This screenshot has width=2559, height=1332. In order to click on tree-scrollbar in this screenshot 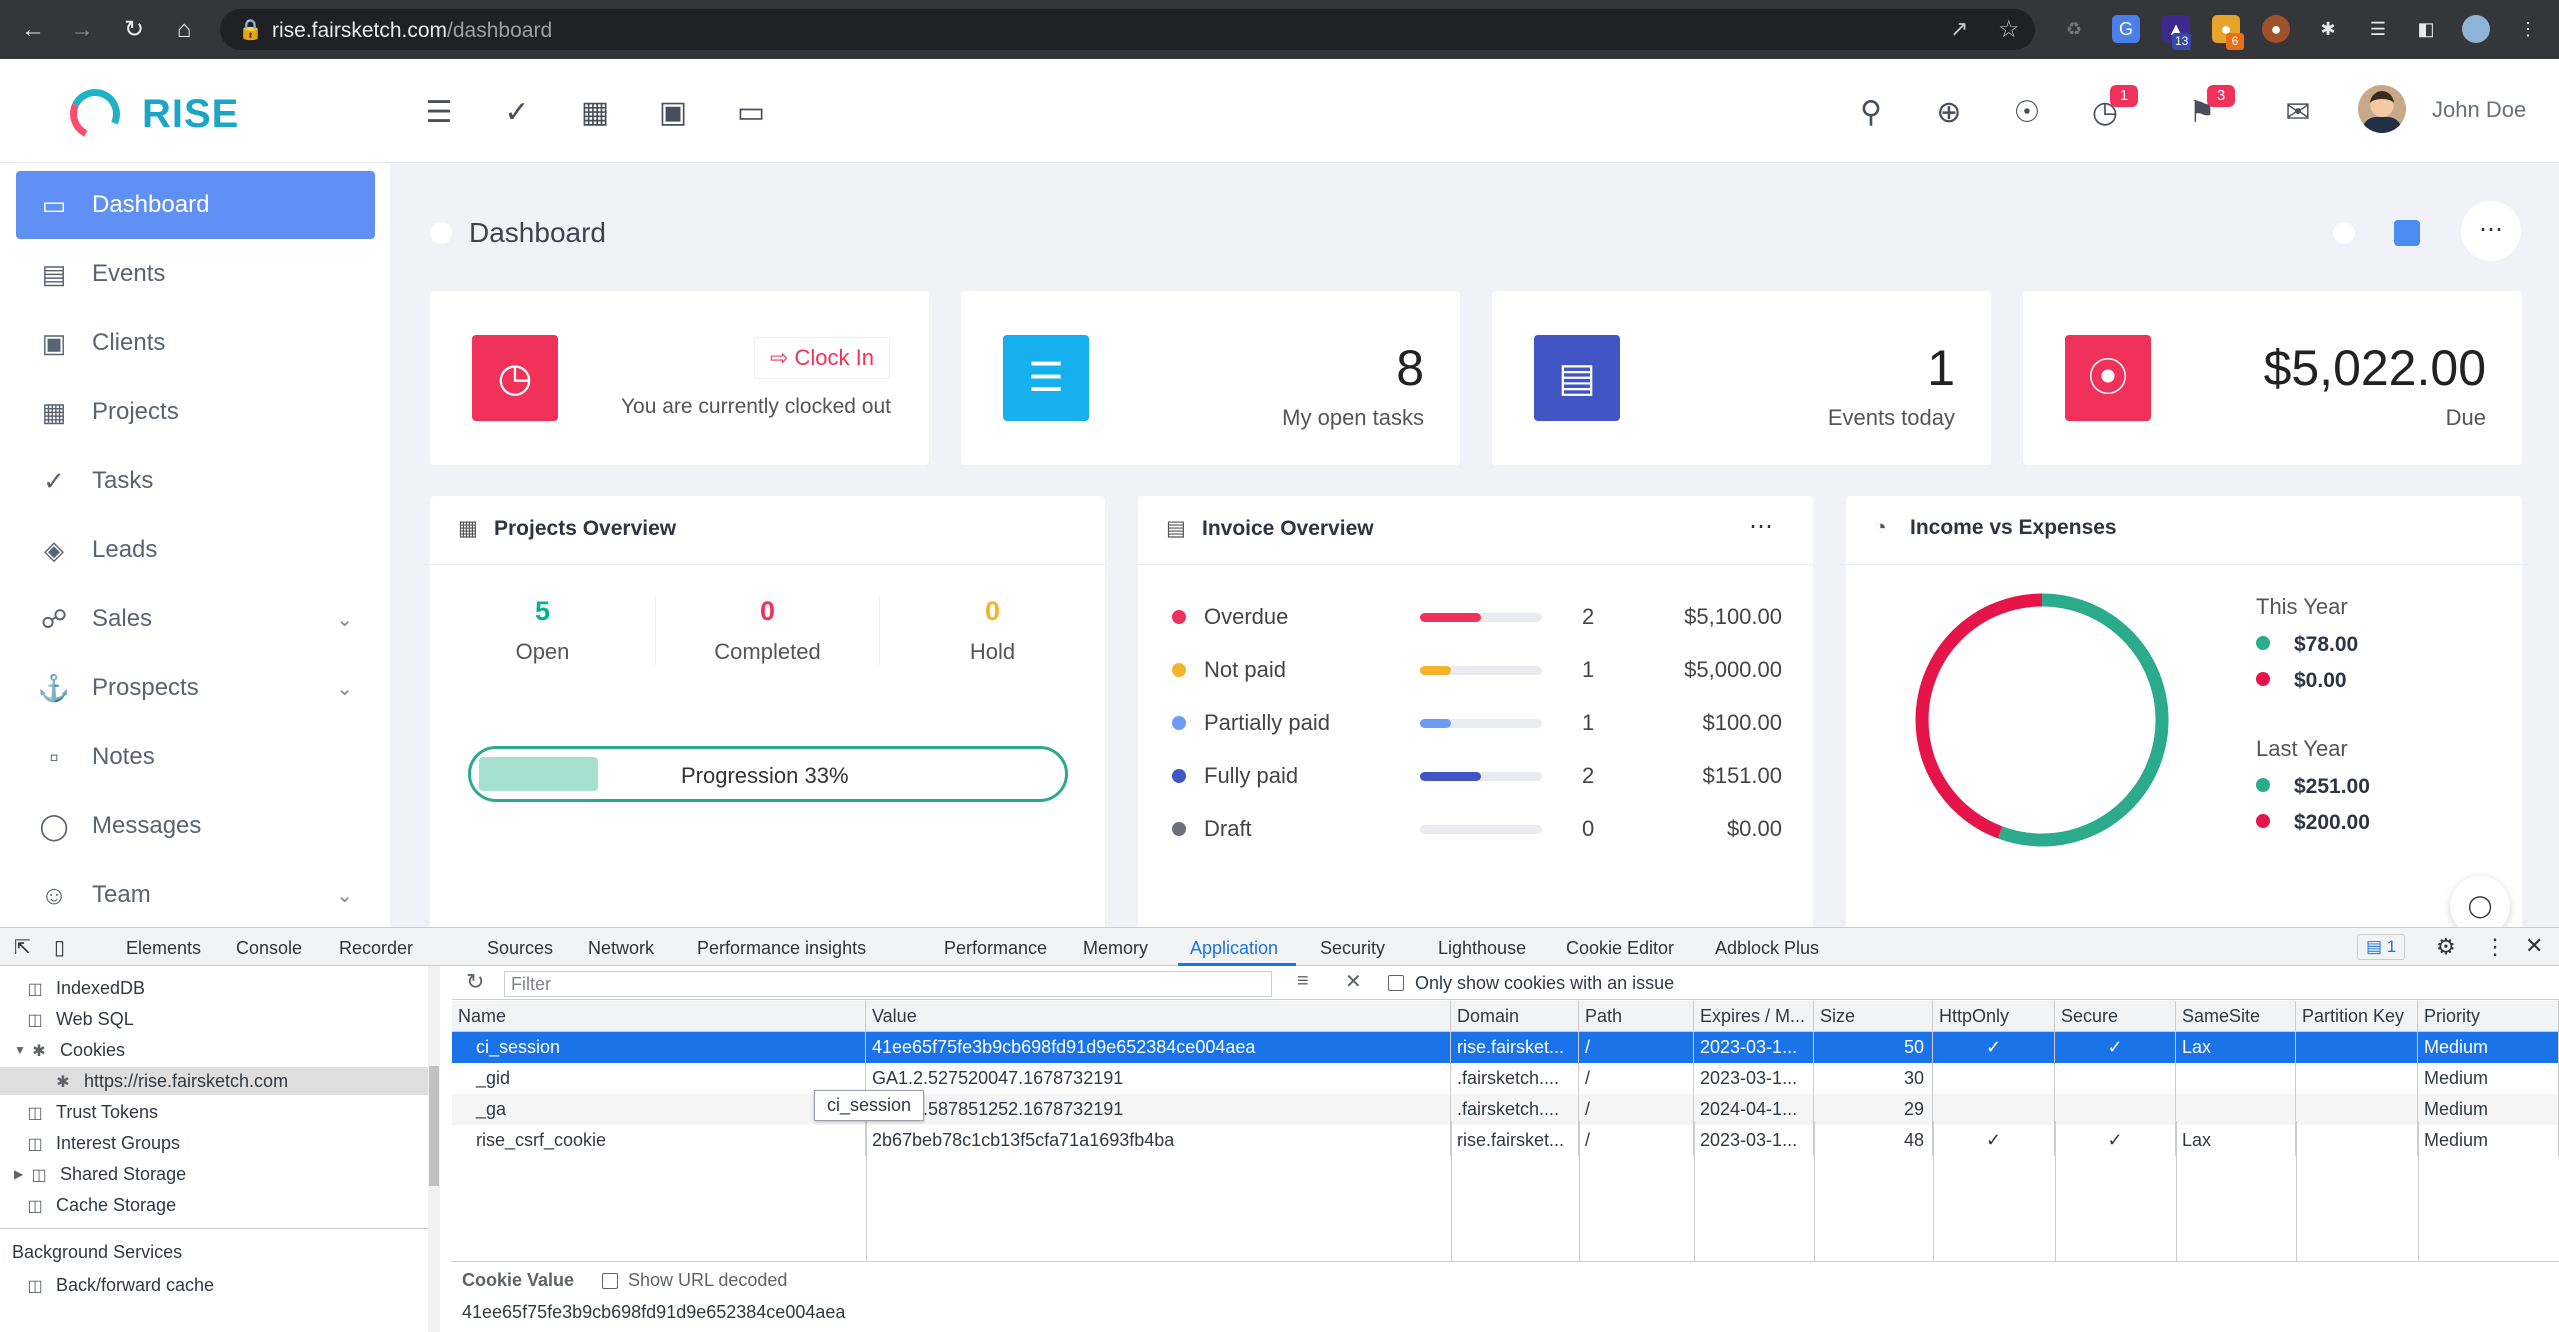, I will do `click(434, 1149)`.